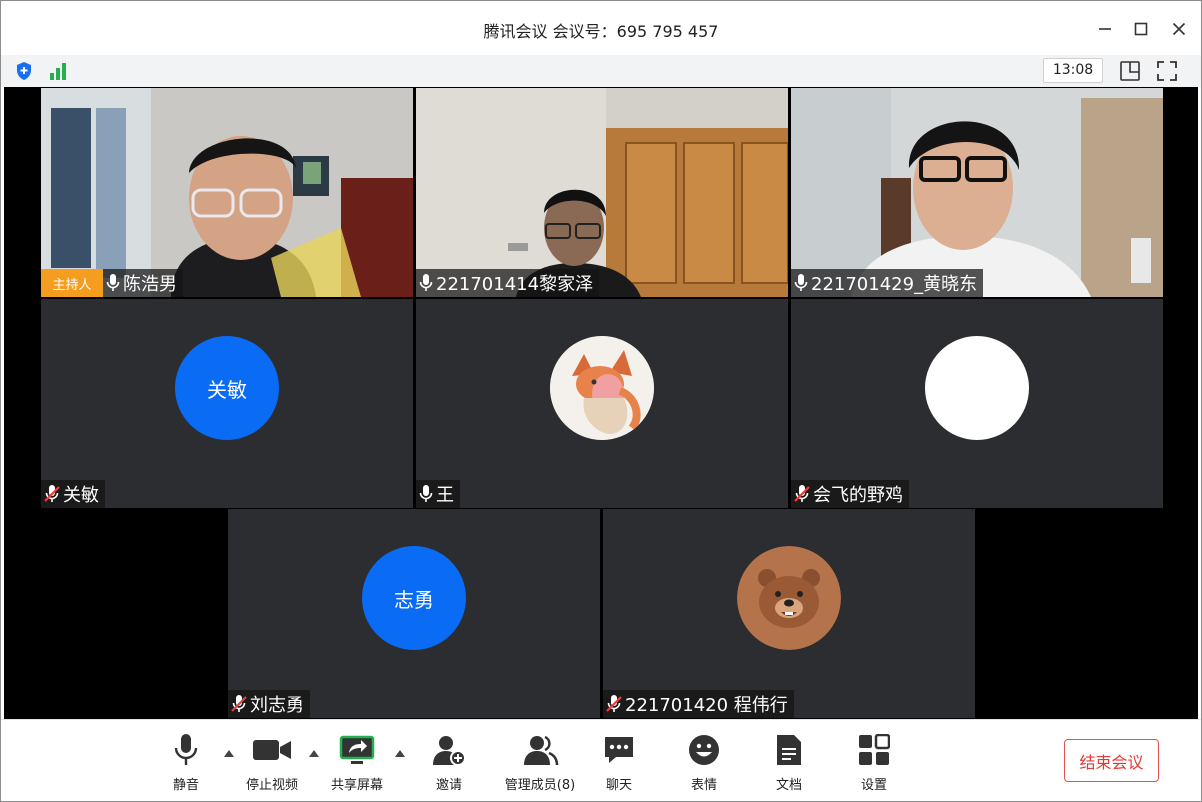  I want to click on chat-bubble-icon, so click(619, 750).